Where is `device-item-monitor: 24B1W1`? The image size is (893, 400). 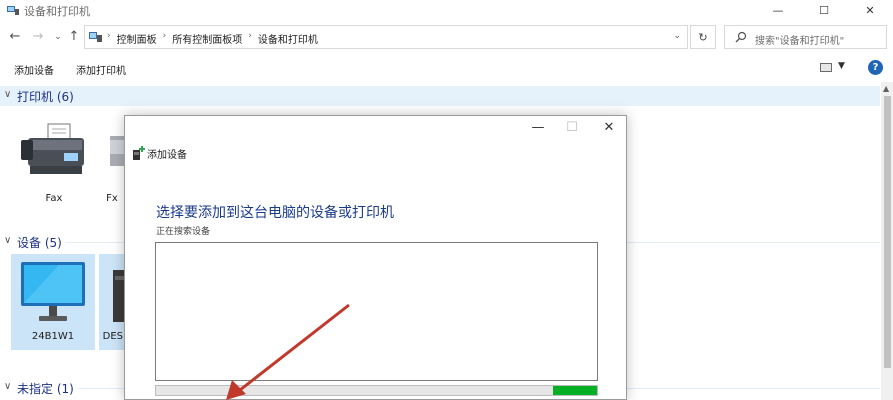
device-item-monitor: 24B1W1 is located at coordinates (53, 302).